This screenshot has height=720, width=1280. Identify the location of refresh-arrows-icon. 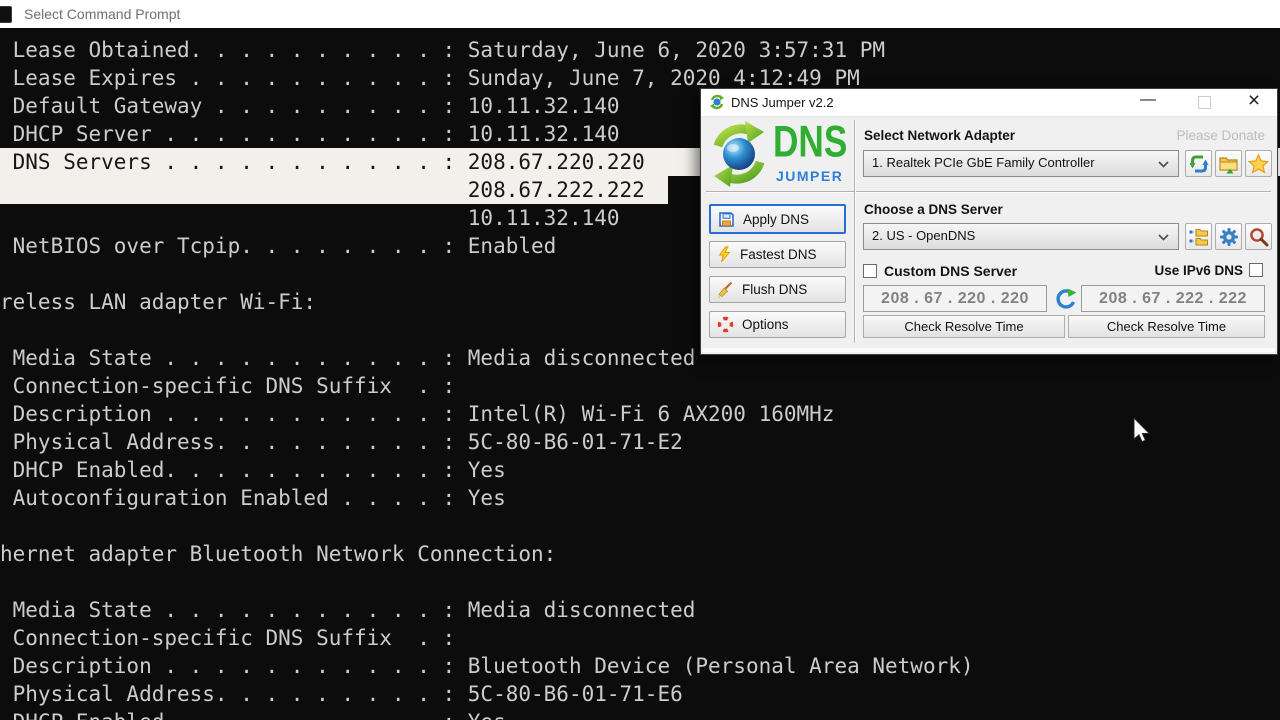
(1198, 163).